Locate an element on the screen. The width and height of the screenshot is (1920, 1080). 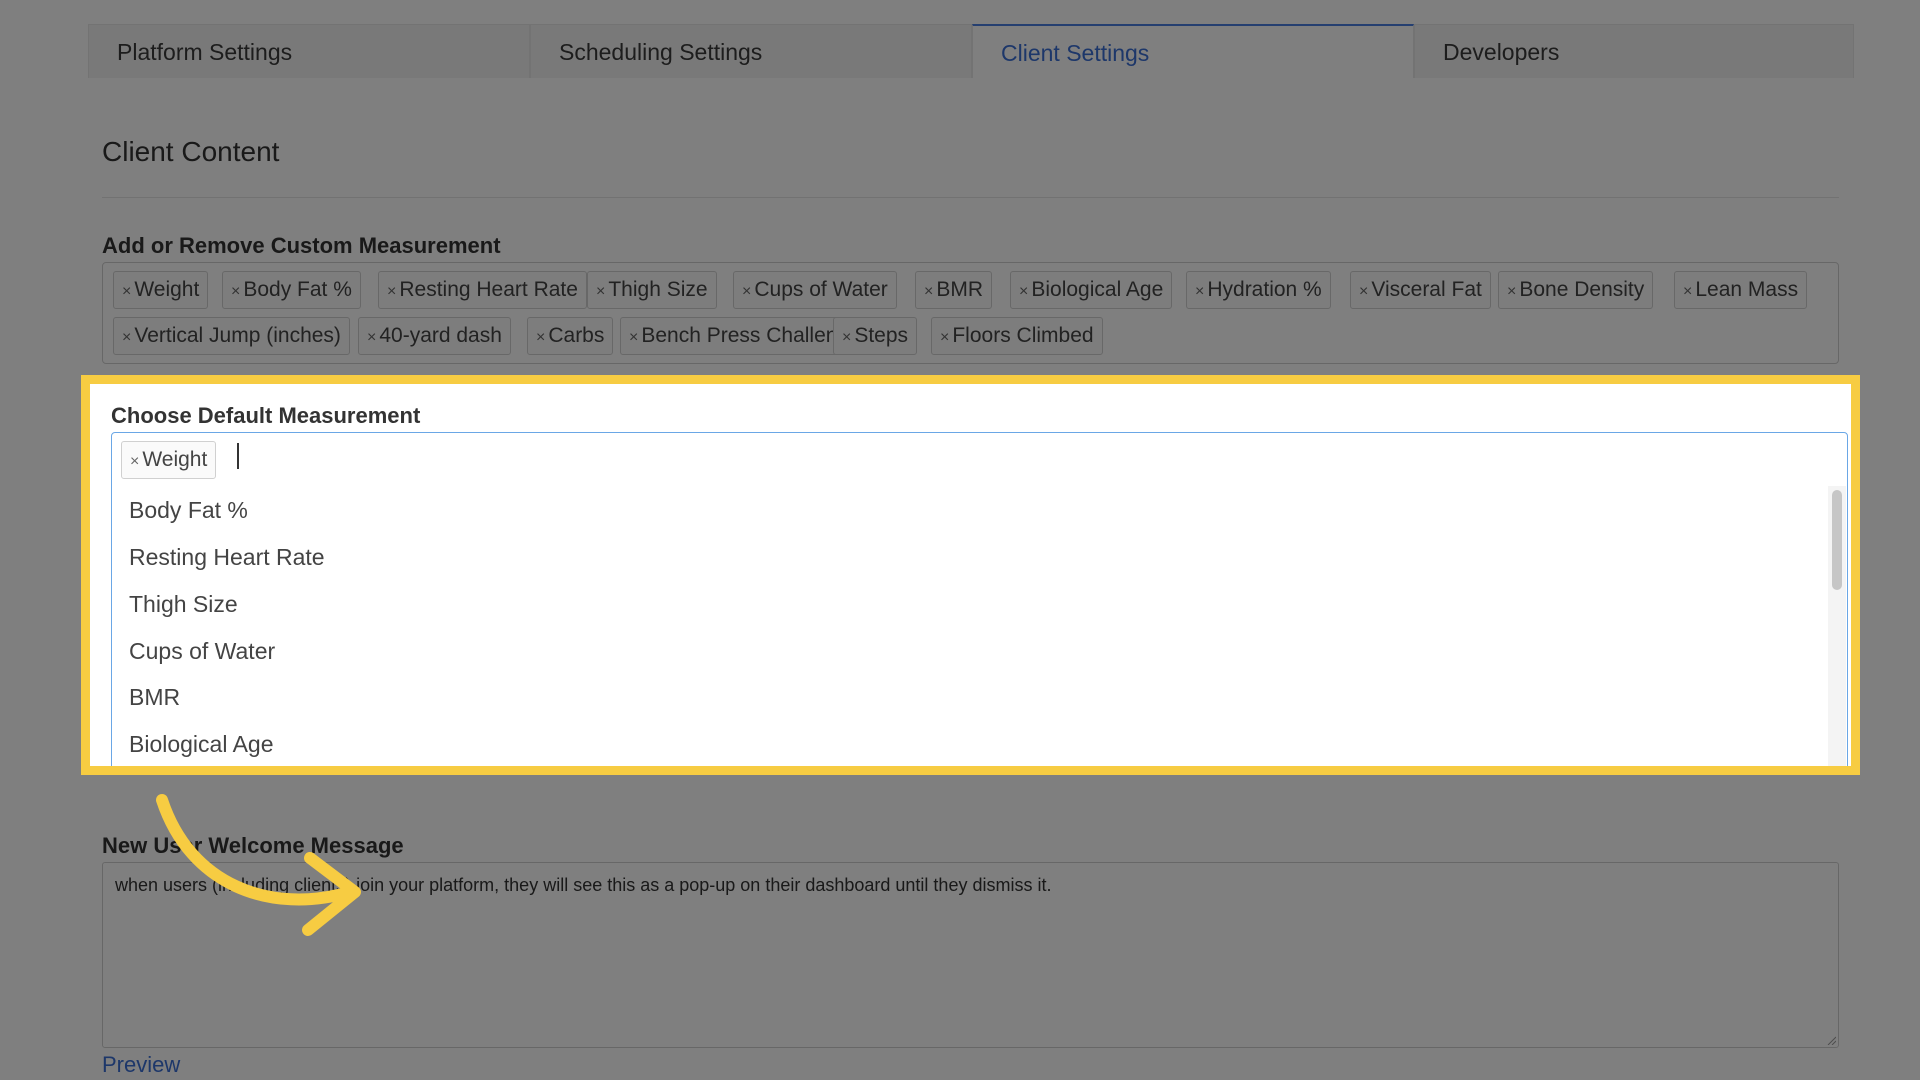
default-measurement-label: Choose Default Measurement is located at coordinates (266, 415).